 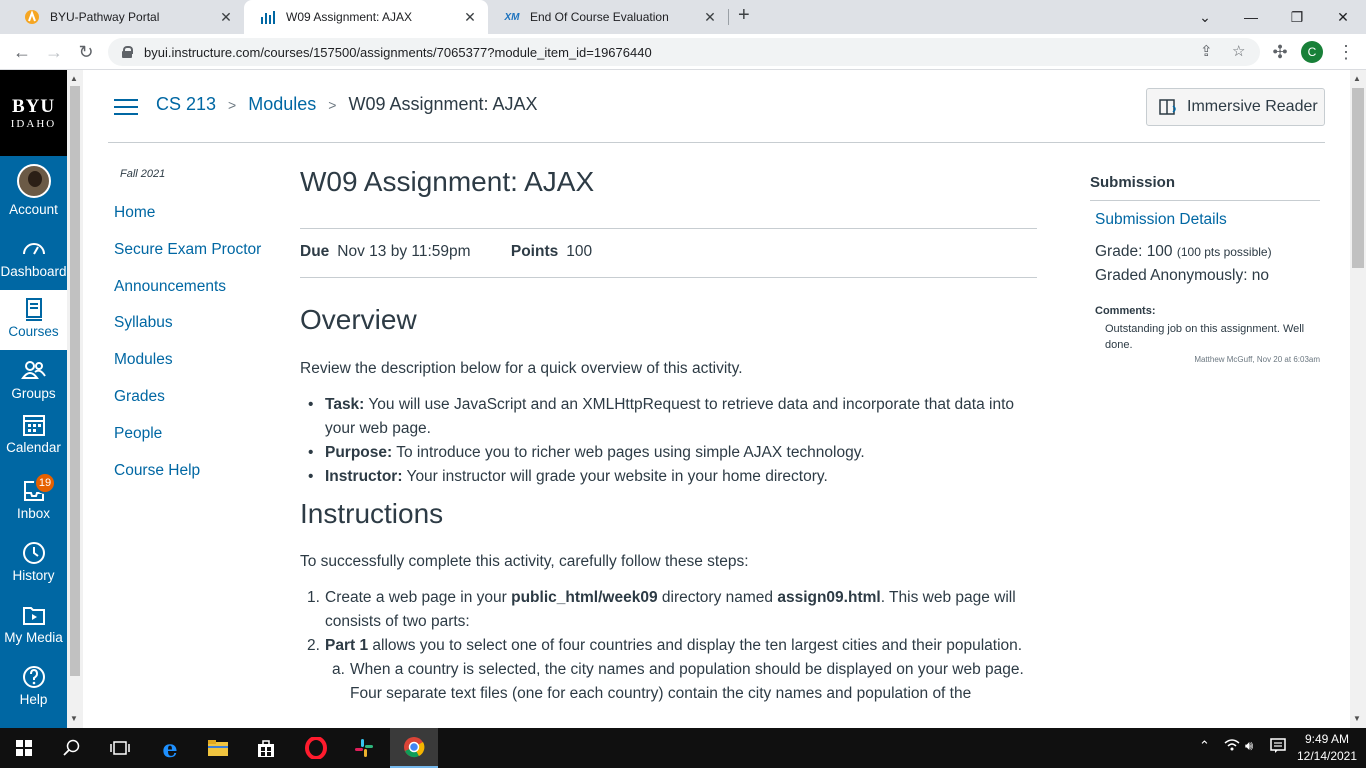 What do you see at coordinates (33, 575) in the screenshot?
I see `nav-label: History` at bounding box center [33, 575].